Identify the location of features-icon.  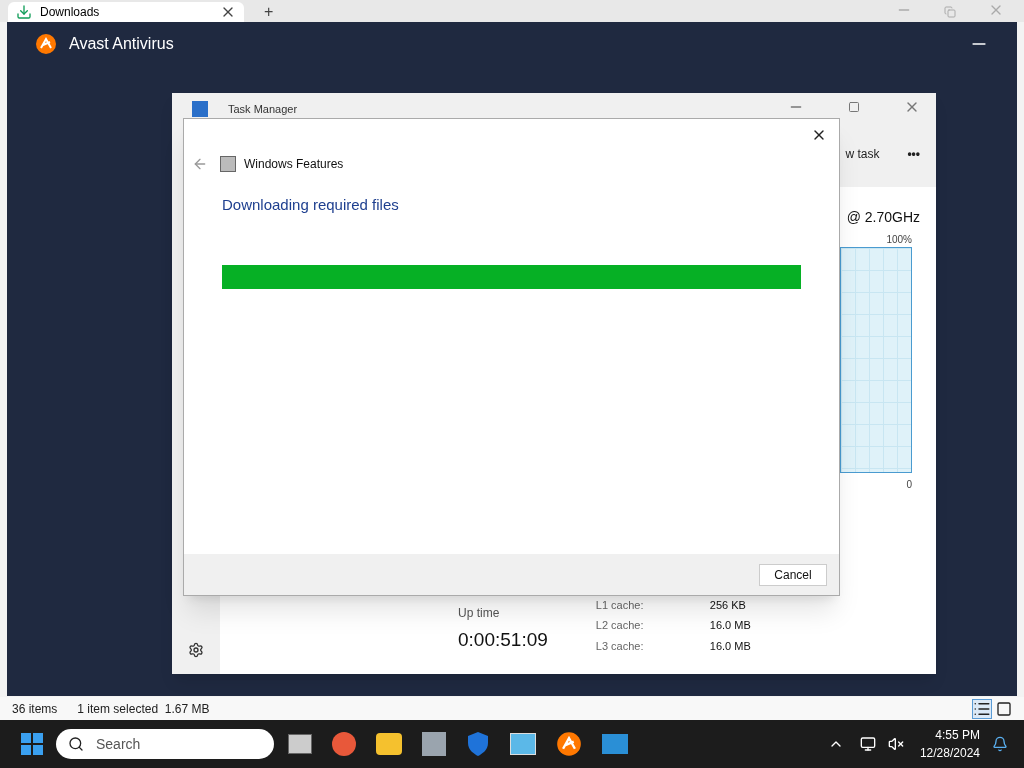
(228, 164).